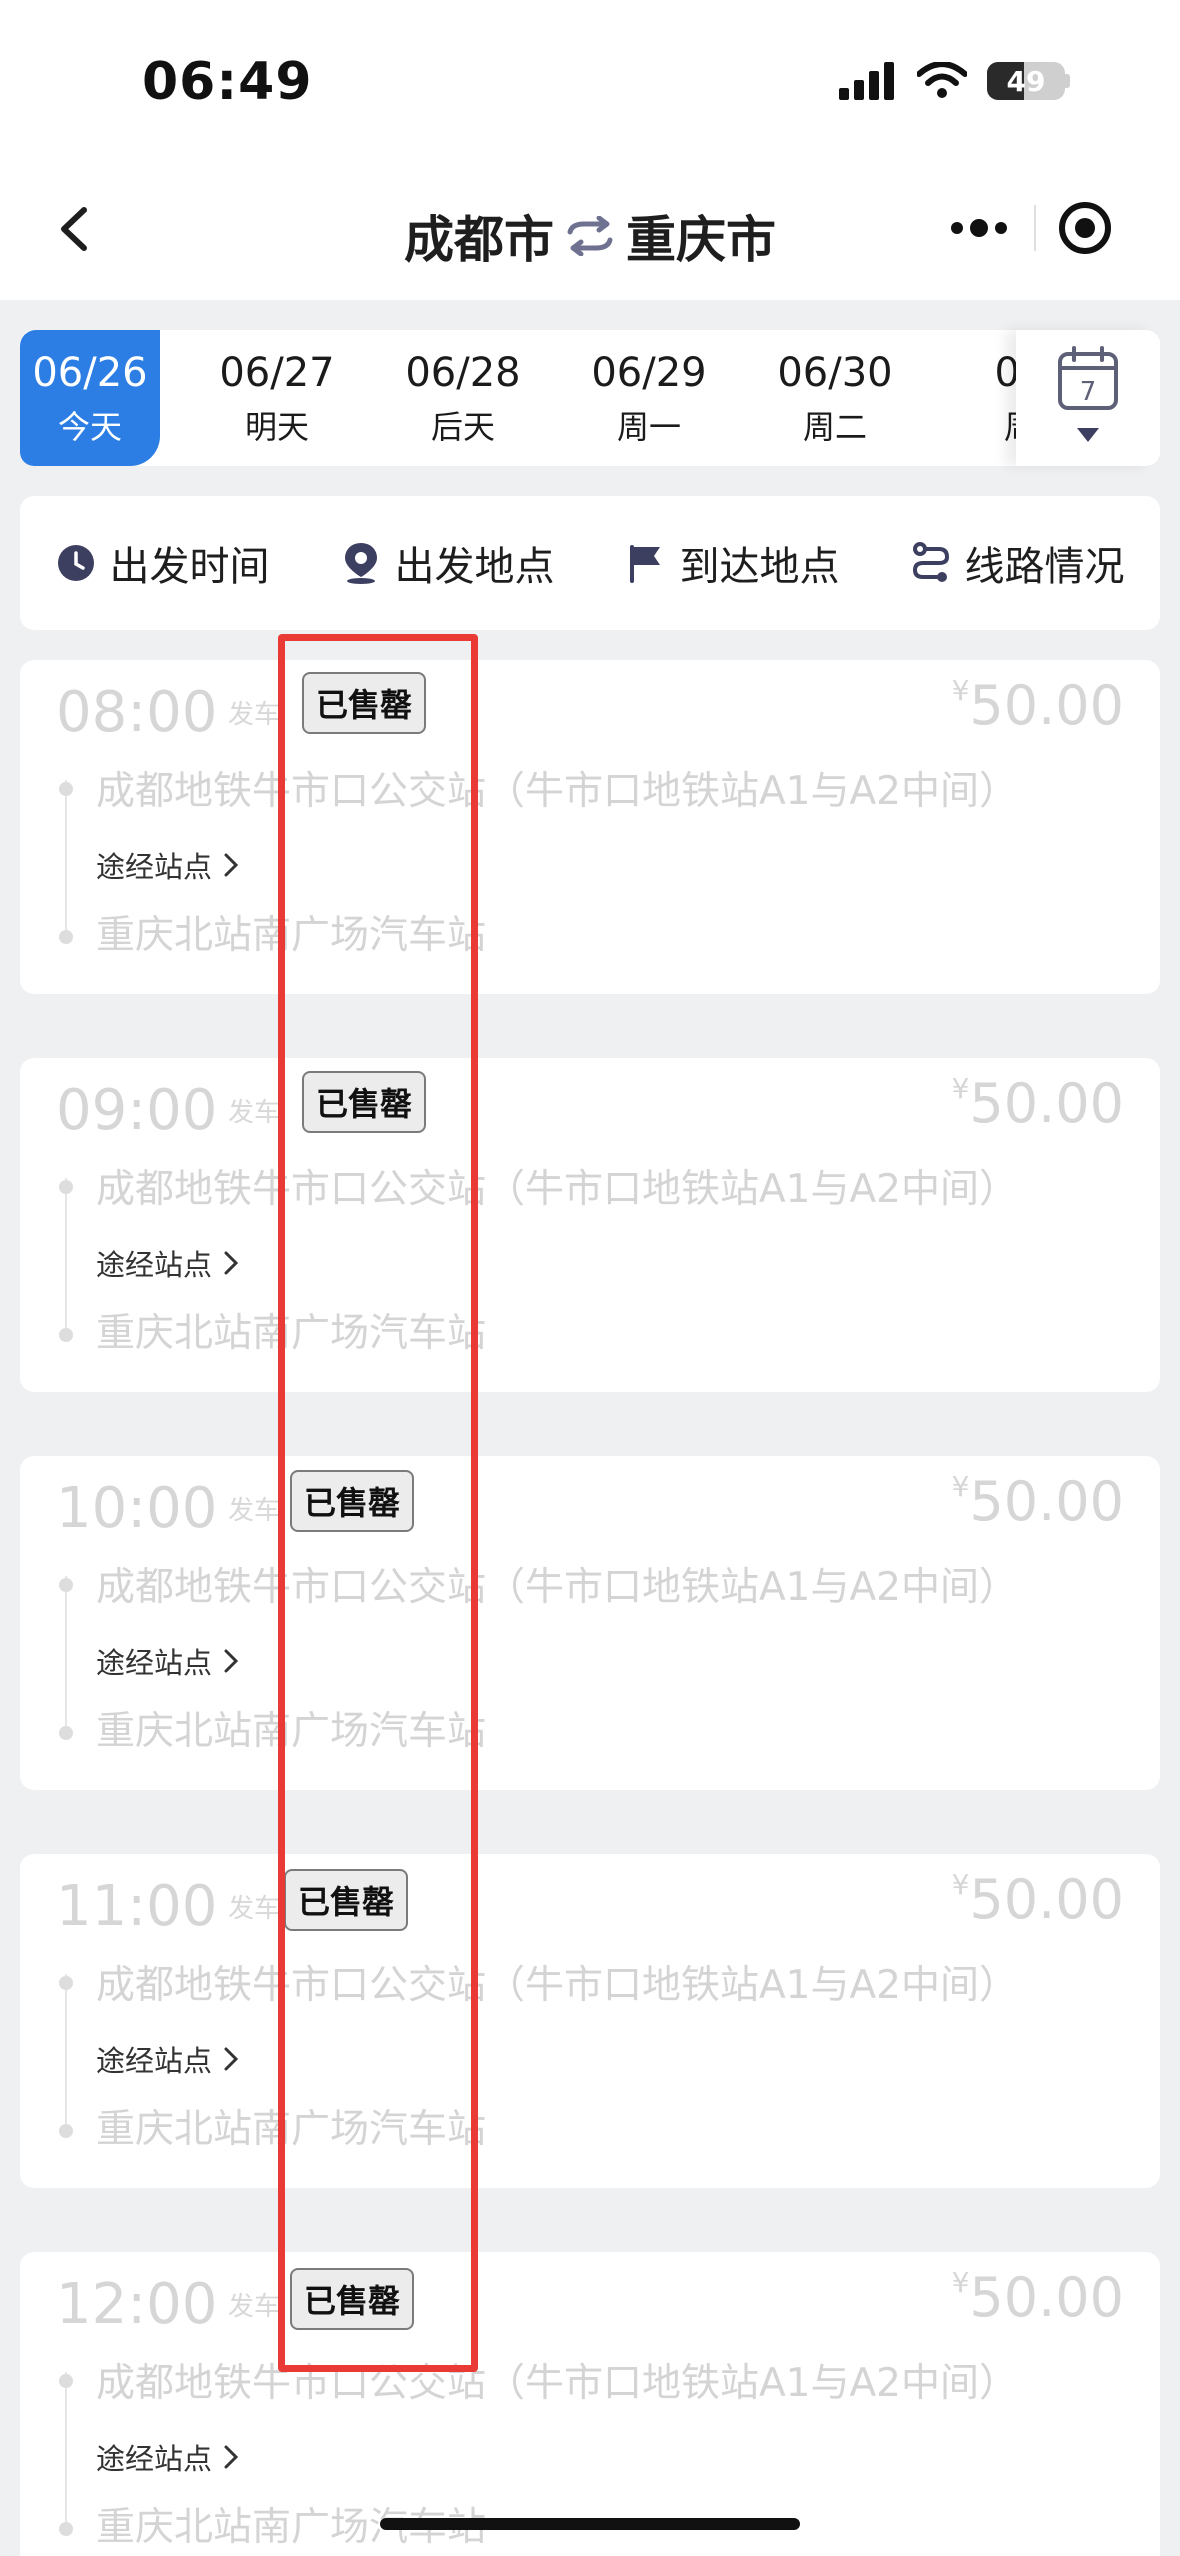 The width and height of the screenshot is (1180, 2556). Describe the element at coordinates (137, 1508) in the screenshot. I see `departure-time: 10:00` at that location.